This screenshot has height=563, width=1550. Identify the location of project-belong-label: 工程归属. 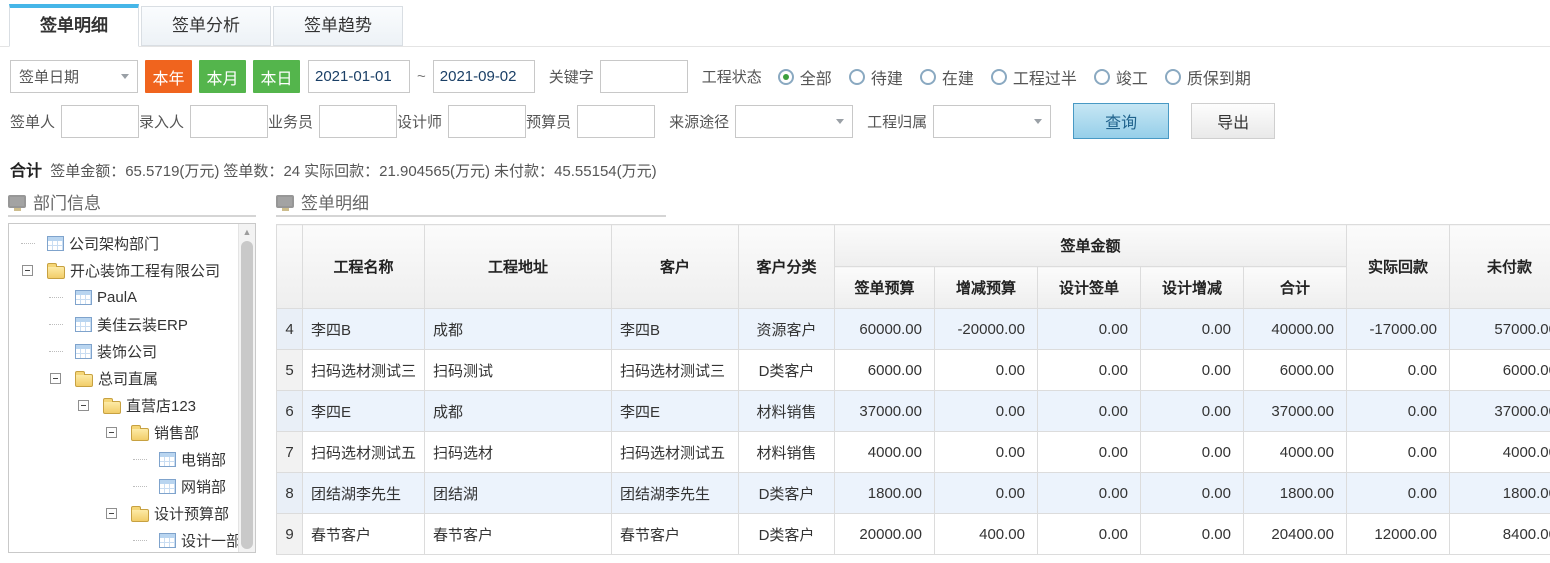
(897, 122).